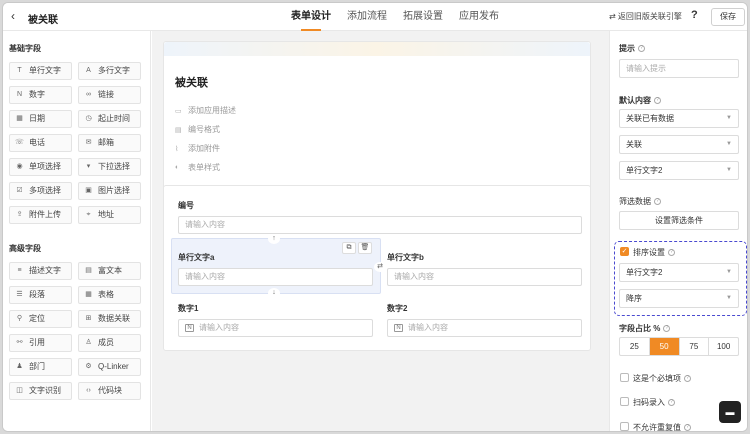  Describe the element at coordinates (109, 215) in the screenshot. I see `palette-field-button: ⌖ 地址` at that location.